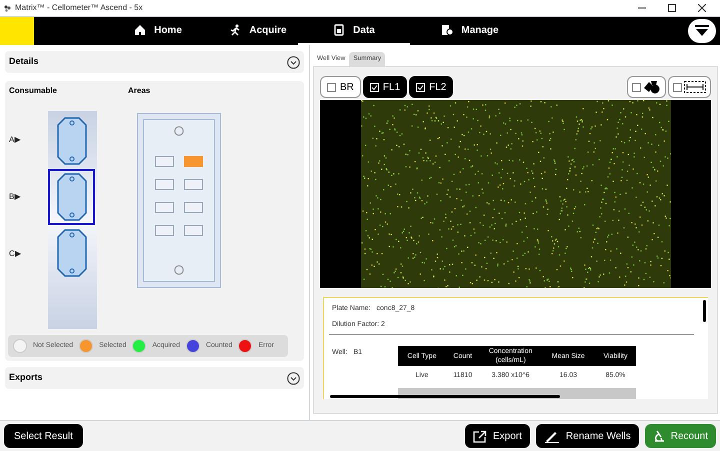 This screenshot has width=720, height=451. Describe the element at coordinates (154, 378) in the screenshot. I see `exports-header: Exports` at that location.